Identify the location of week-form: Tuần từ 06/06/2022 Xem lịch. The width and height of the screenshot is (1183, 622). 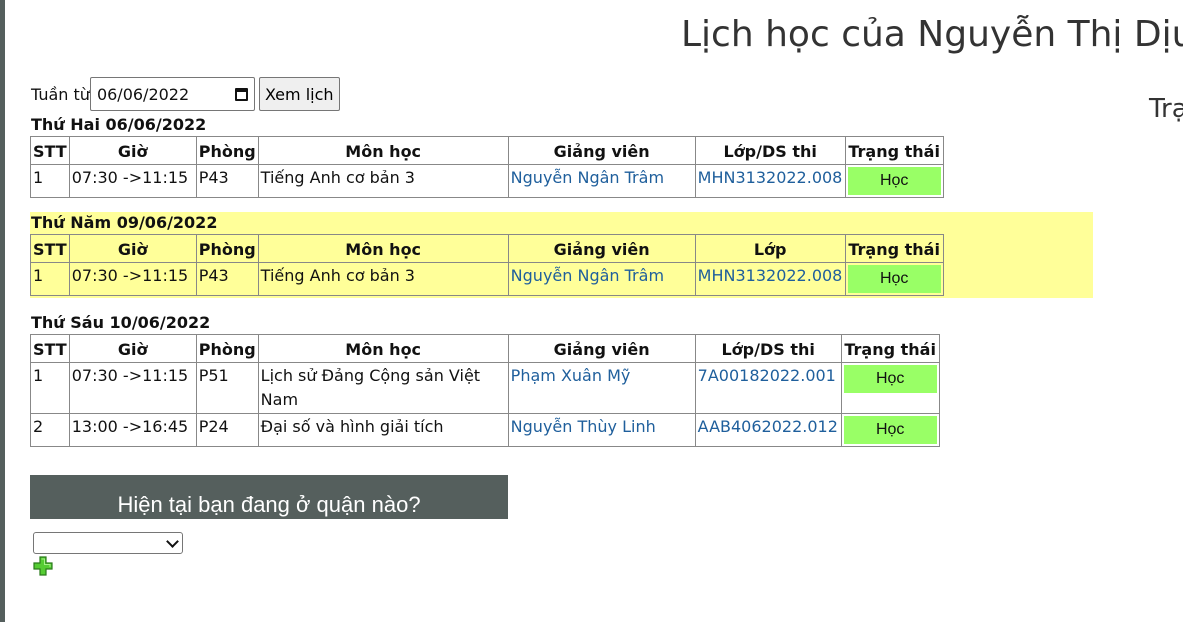
(185, 94).